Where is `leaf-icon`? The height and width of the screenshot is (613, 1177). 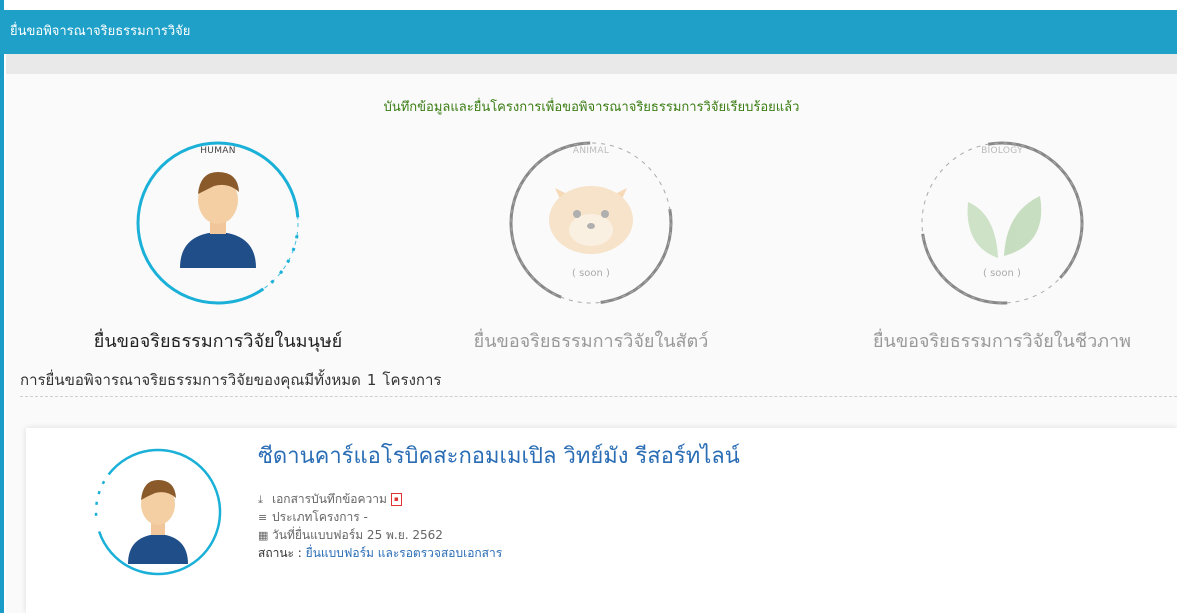 leaf-icon is located at coordinates (1004, 227).